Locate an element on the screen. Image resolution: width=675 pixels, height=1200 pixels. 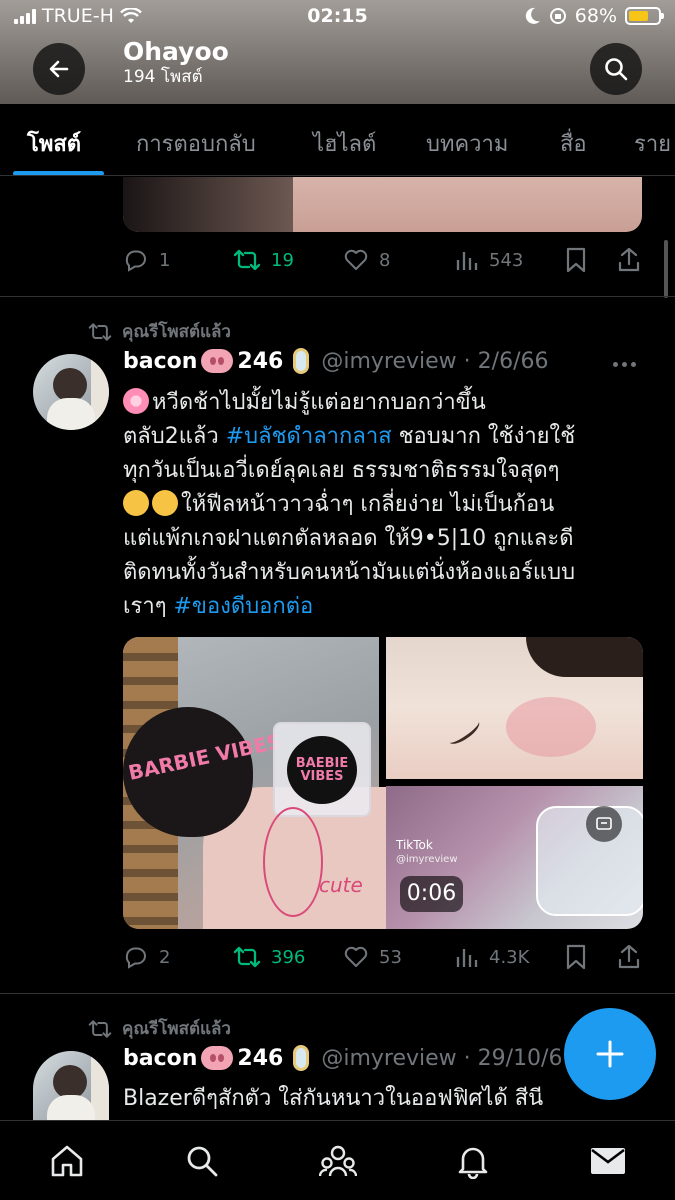
tweet-header: bacon 246 @imyreview · 2/6/66 is located at coordinates (335, 361).